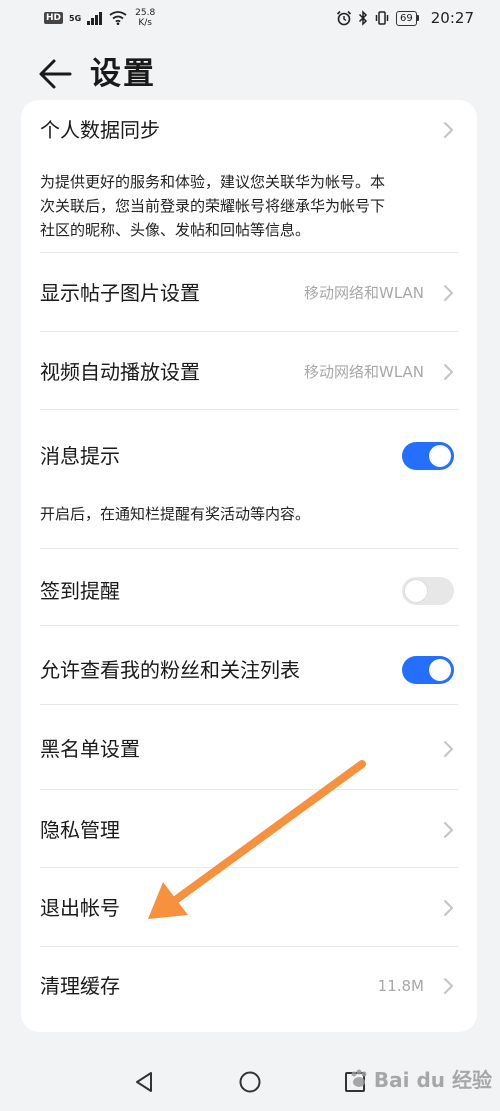 The image size is (500, 1111). What do you see at coordinates (120, 293) in the screenshot?
I see `setting-title: 显示帖子图片设置` at bounding box center [120, 293].